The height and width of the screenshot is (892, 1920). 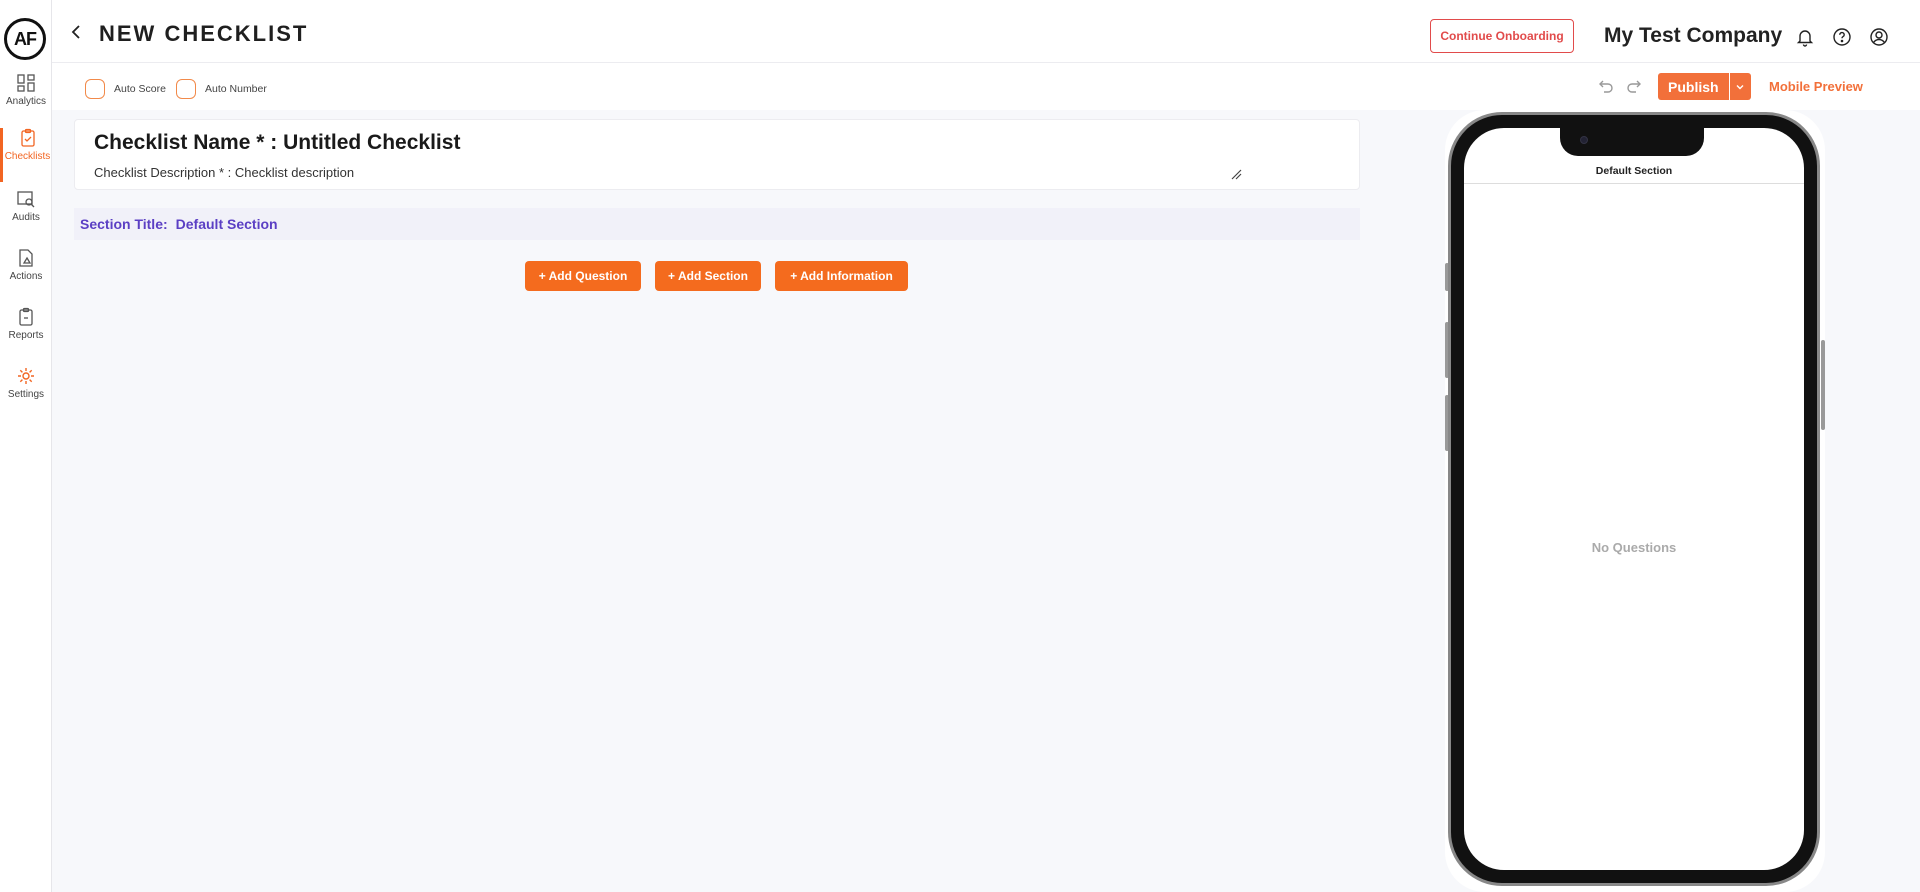 I want to click on section-title-value: Default Section, so click(x=227, y=224).